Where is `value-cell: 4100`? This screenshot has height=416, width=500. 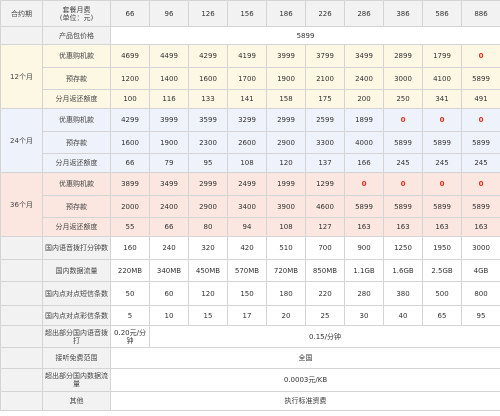
value-cell: 4100 is located at coordinates (442, 78).